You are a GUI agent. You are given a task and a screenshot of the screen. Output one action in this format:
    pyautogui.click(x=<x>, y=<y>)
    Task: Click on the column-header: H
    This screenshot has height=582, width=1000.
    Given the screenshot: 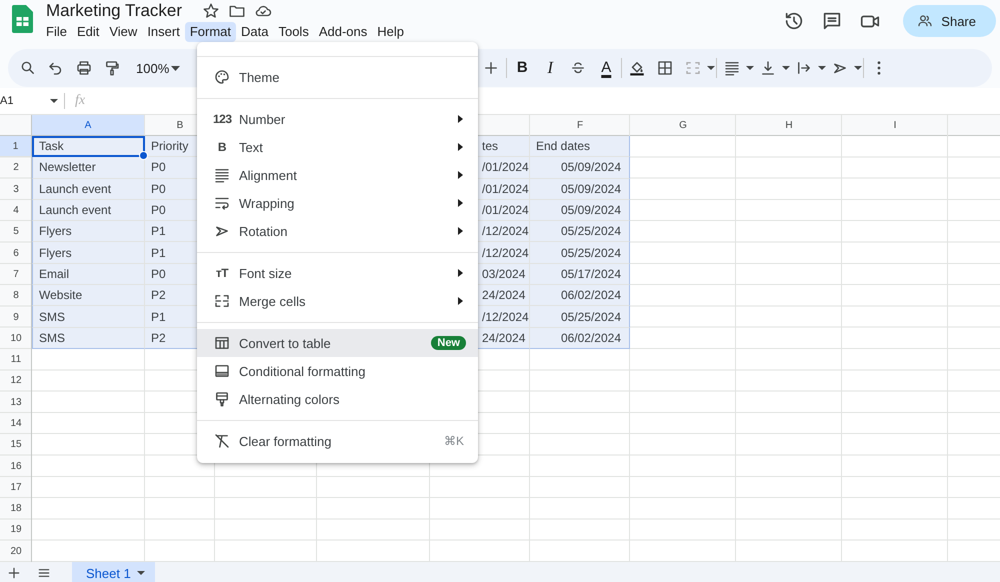 What is the action you would take?
    pyautogui.click(x=789, y=125)
    